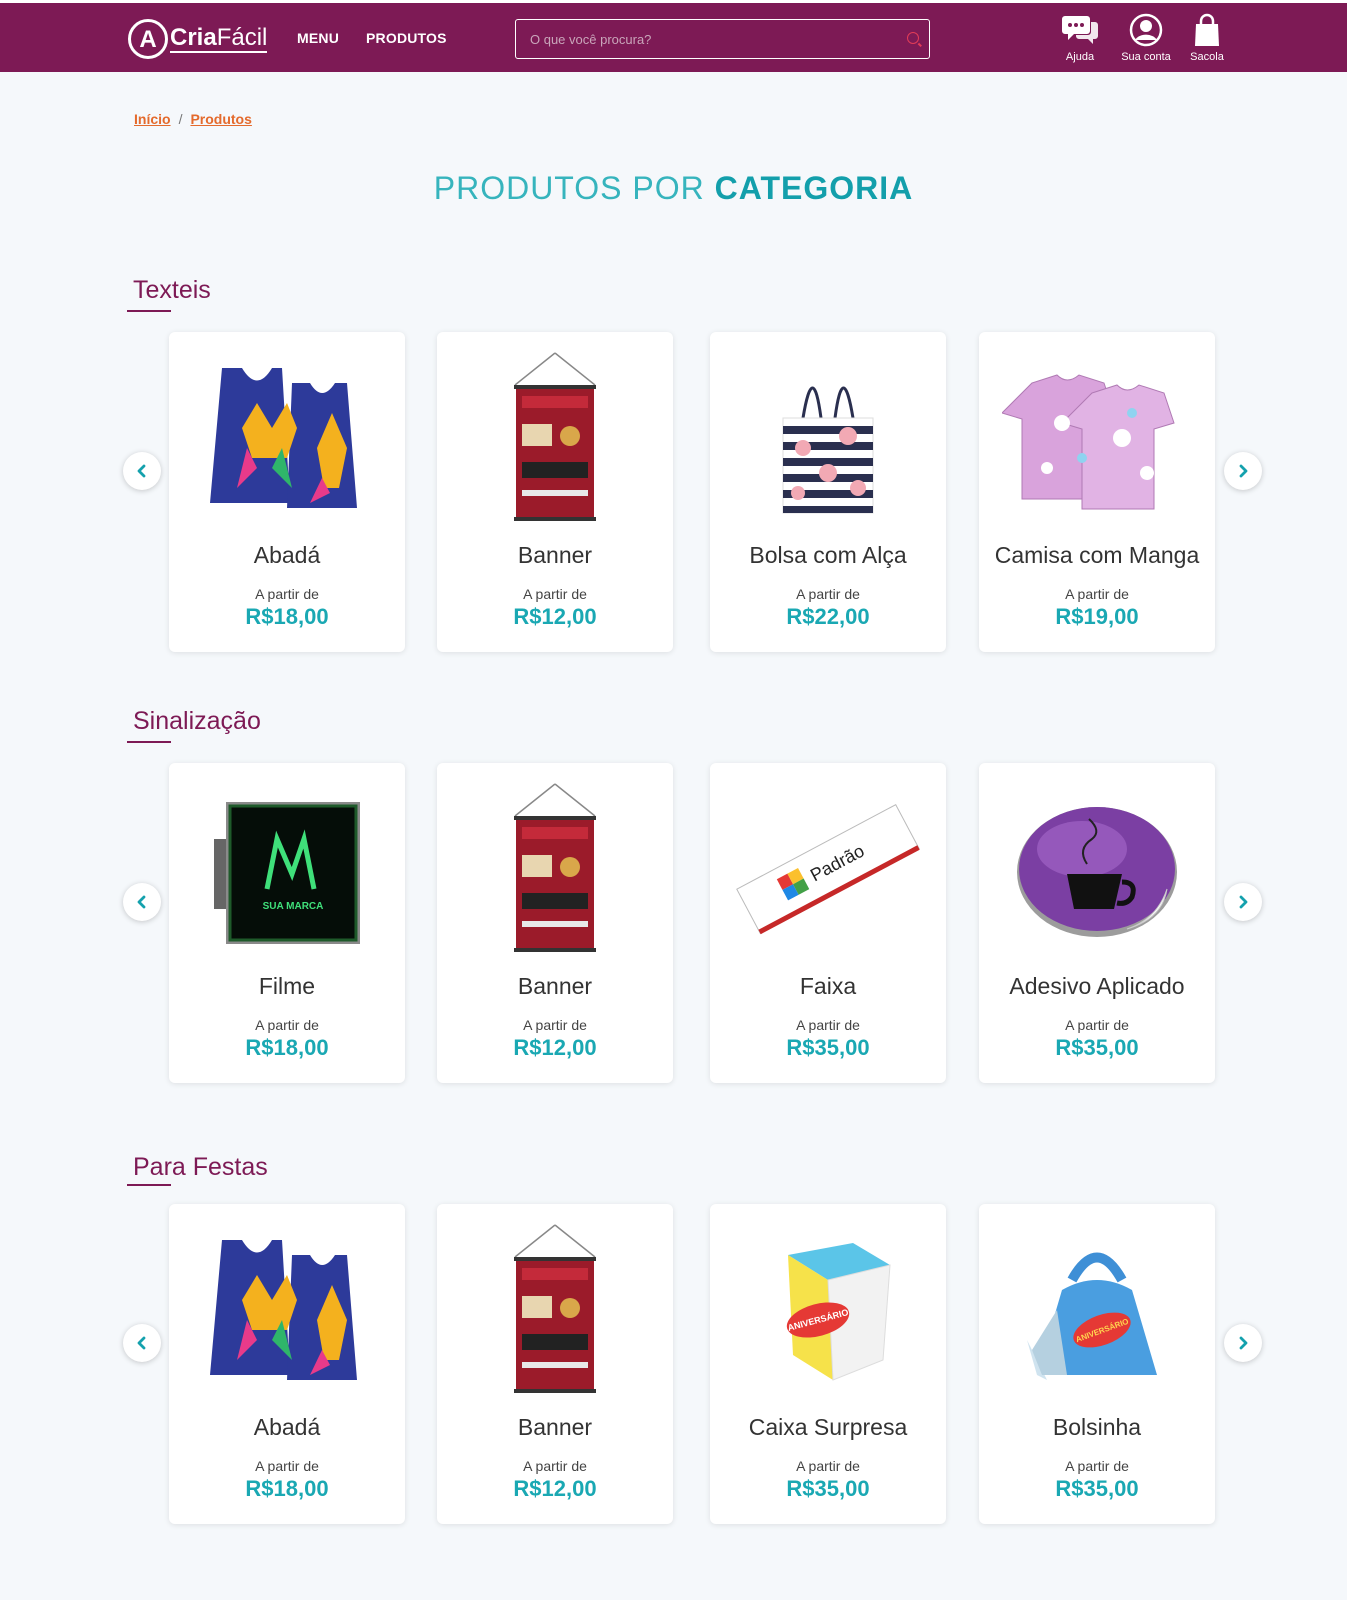  I want to click on breadcrumb: Início / Produtos, so click(193, 119).